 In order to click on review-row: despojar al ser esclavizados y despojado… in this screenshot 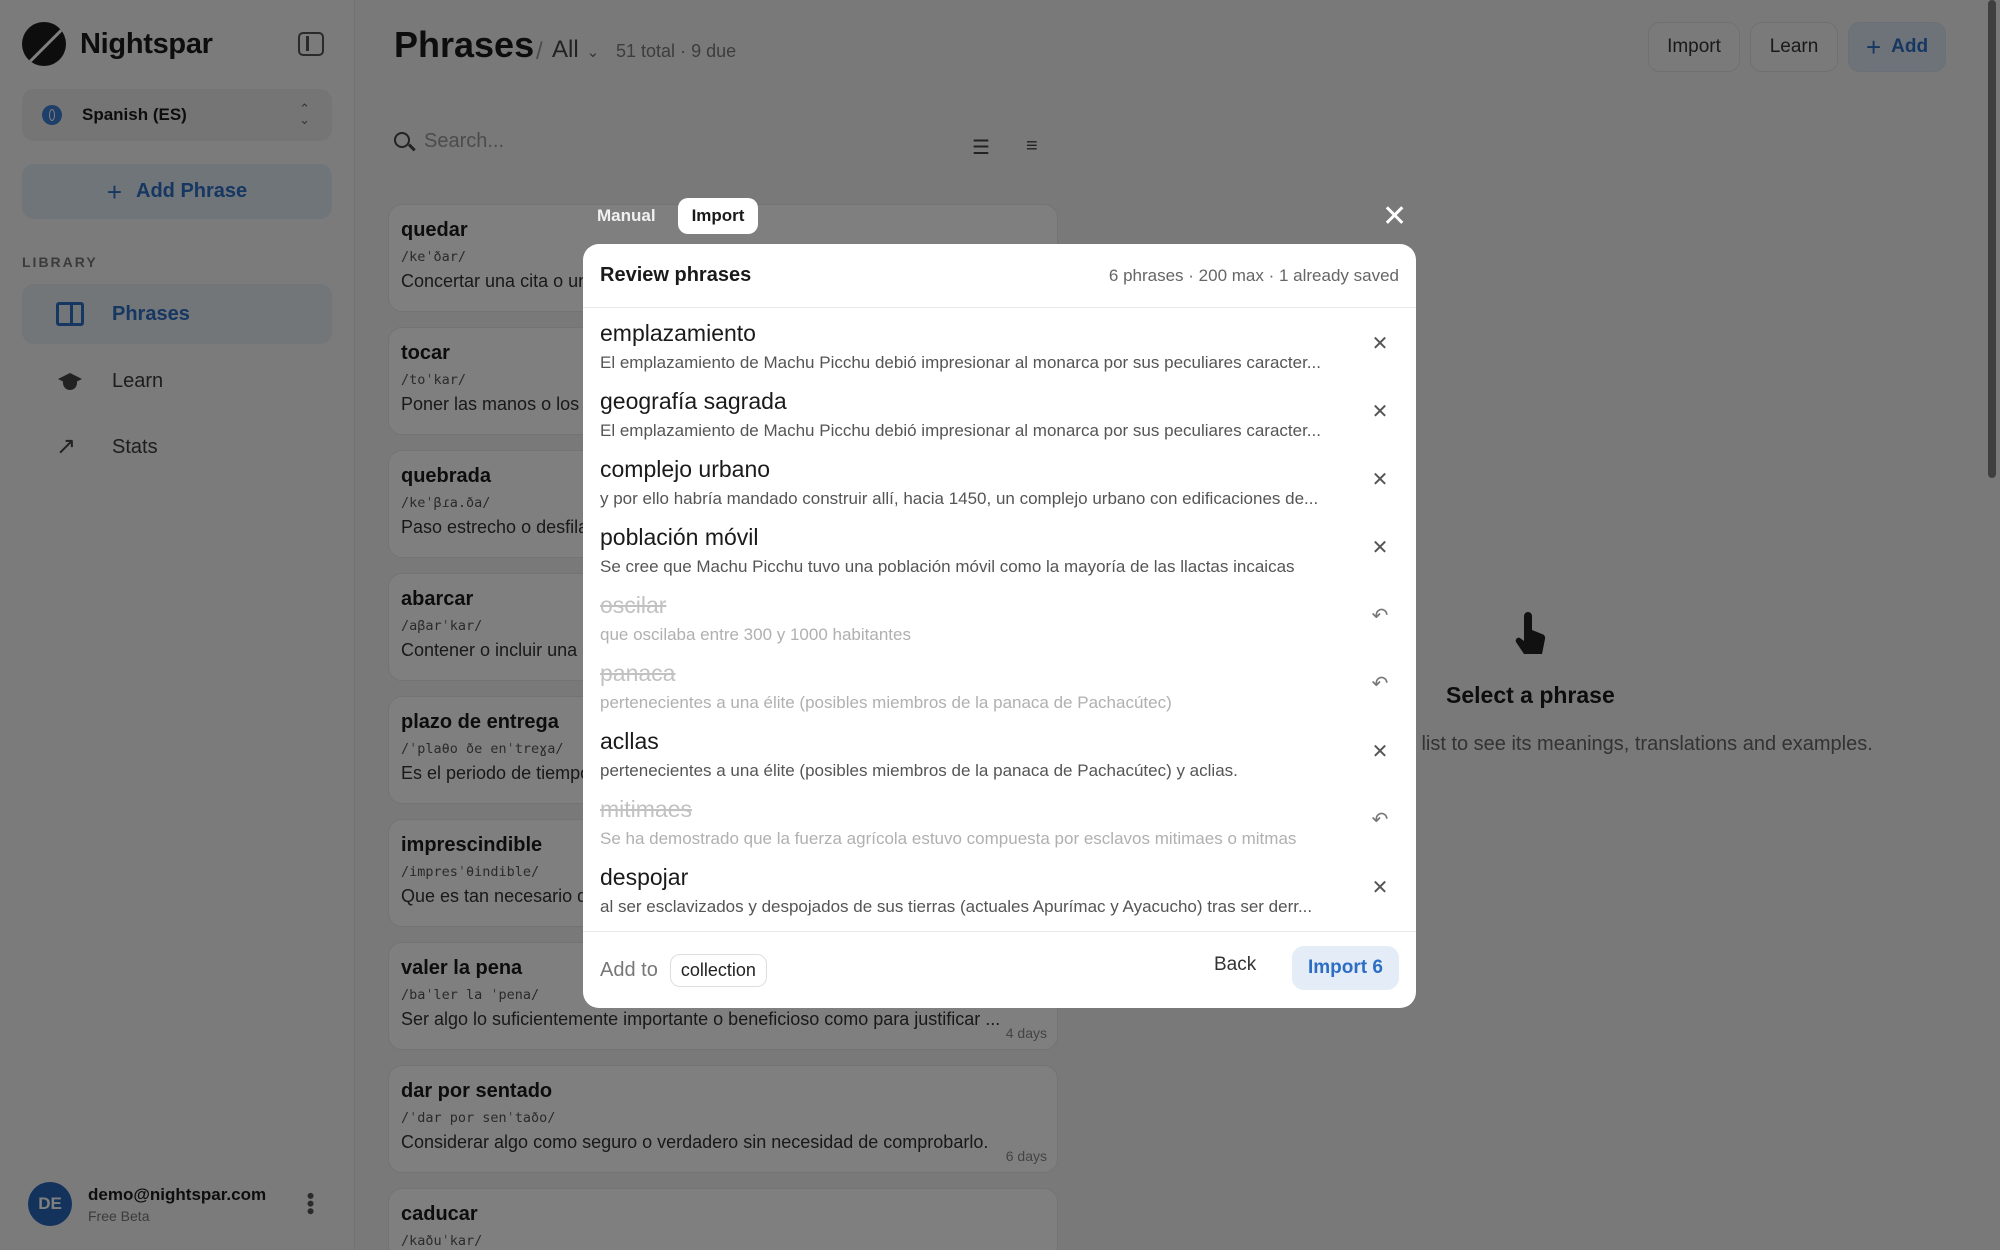, I will do `click(999, 886)`.